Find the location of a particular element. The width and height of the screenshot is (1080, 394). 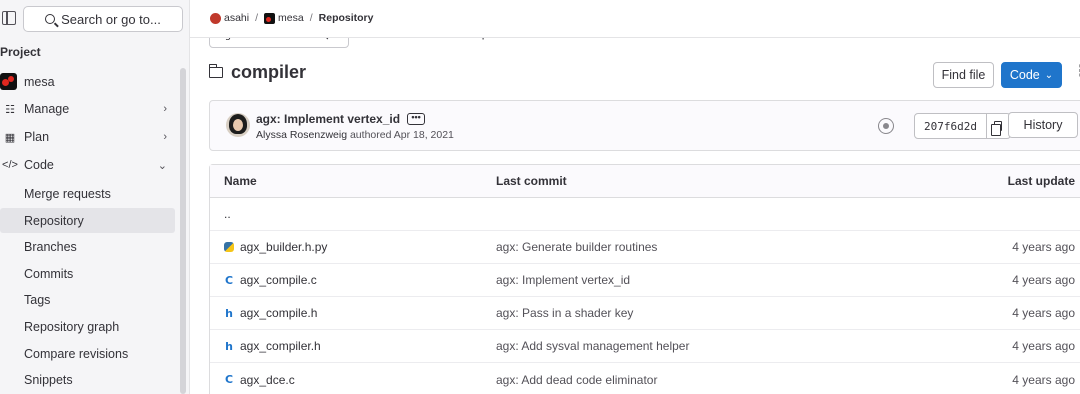

sidebar-item-branches: Branches is located at coordinates (87, 246).